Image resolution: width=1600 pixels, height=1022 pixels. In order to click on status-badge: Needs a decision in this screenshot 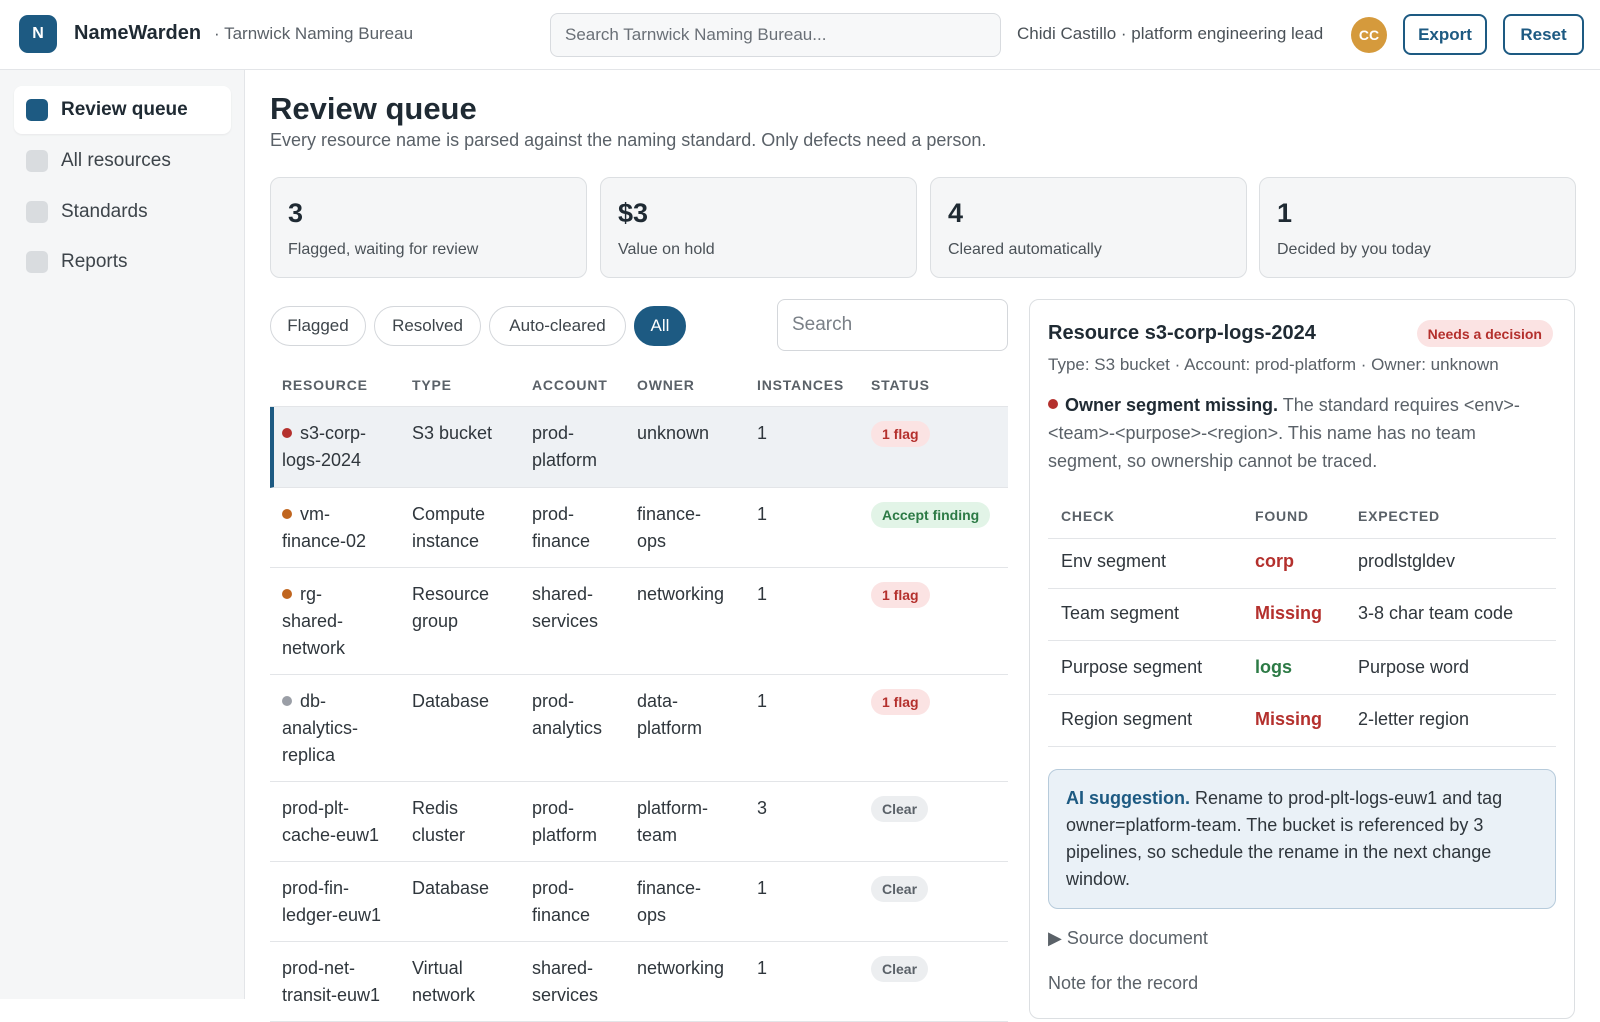, I will do `click(1484, 333)`.